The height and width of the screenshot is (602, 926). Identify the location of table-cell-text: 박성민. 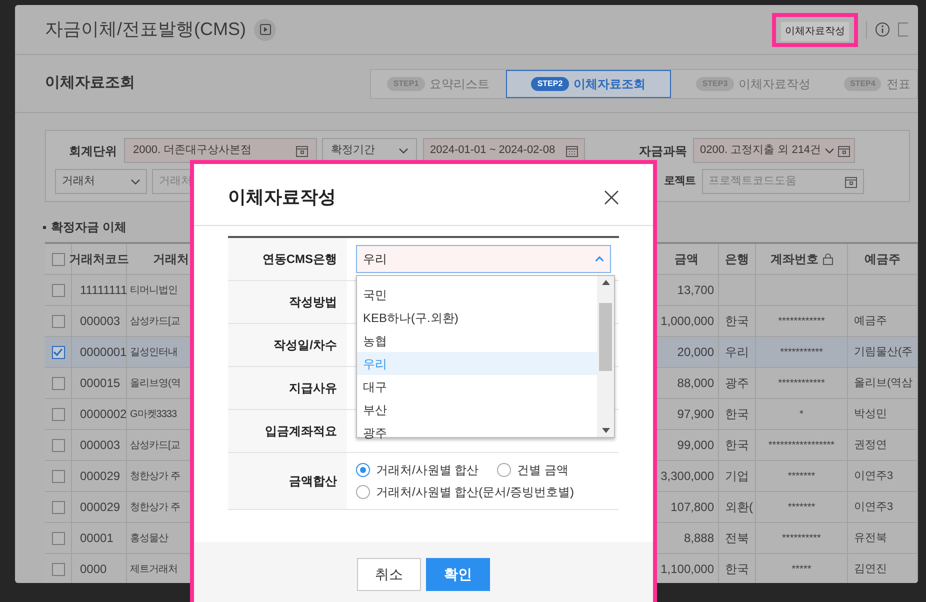
(870, 414).